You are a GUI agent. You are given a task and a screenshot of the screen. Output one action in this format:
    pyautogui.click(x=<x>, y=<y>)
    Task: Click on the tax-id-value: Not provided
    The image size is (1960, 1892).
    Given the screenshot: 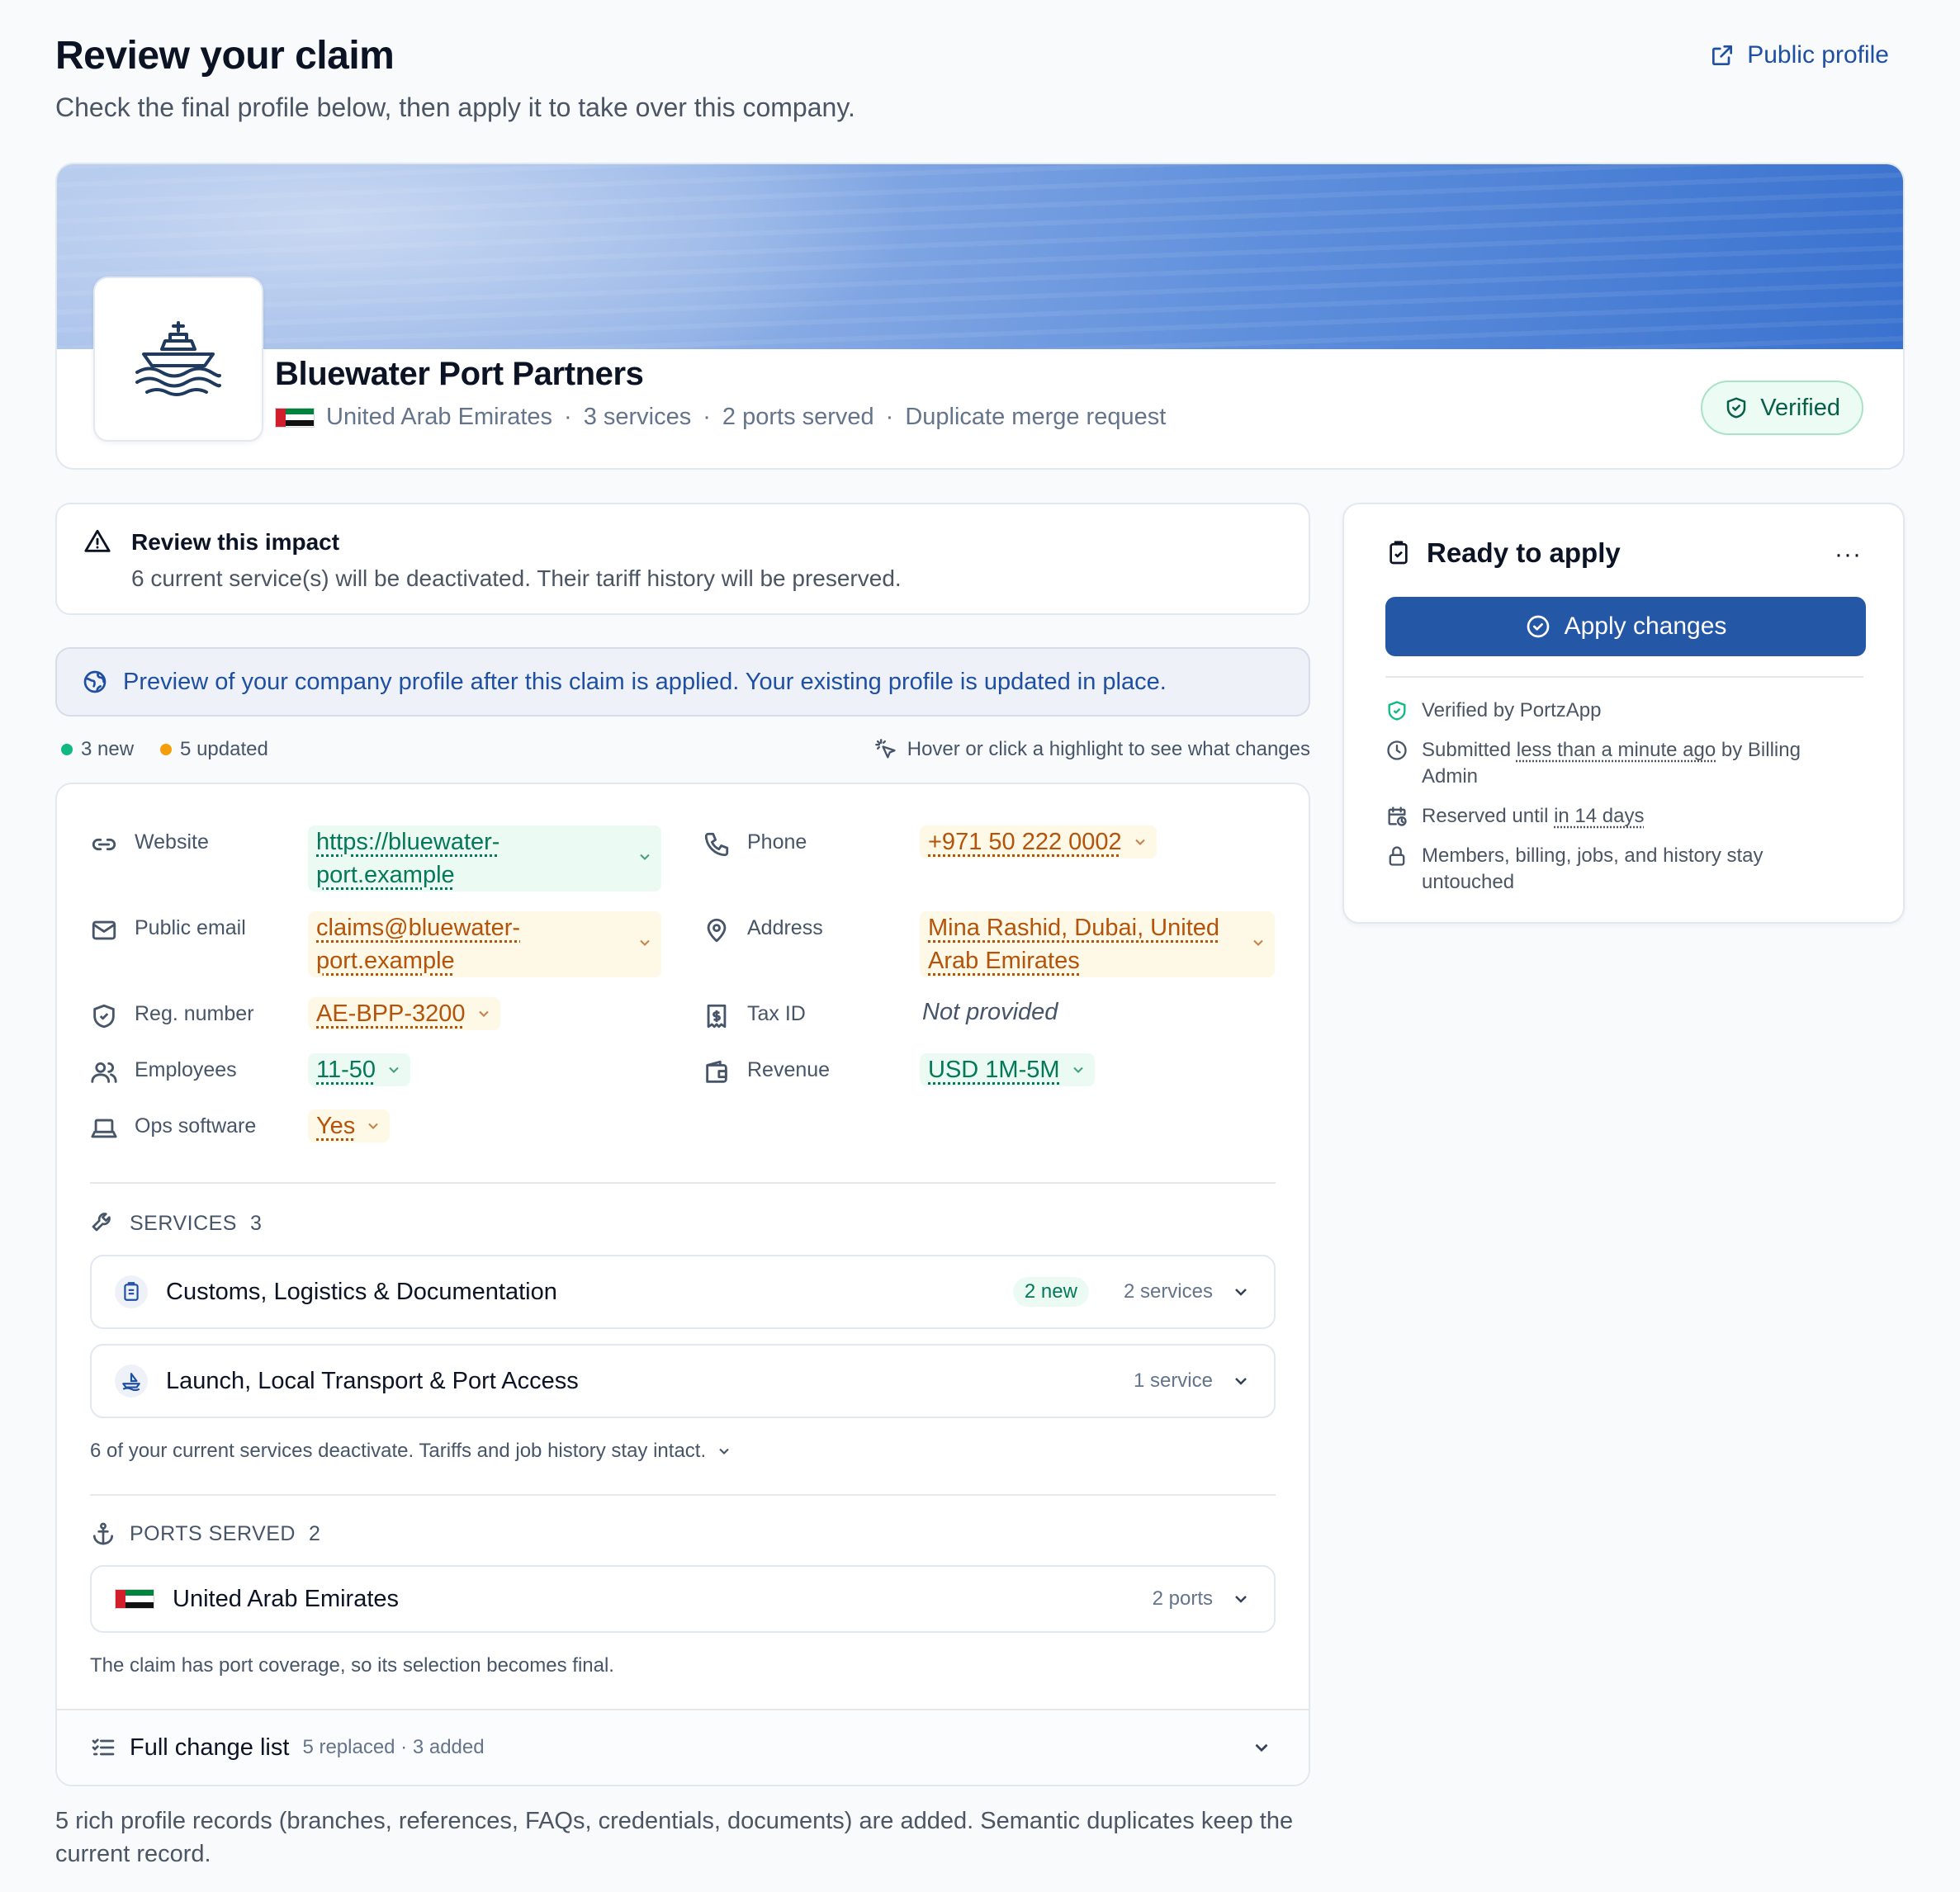 What is the action you would take?
    pyautogui.click(x=990, y=1012)
    